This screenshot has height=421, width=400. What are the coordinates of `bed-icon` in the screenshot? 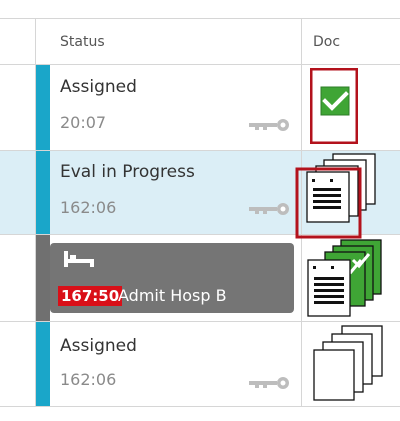 It's located at (79, 261).